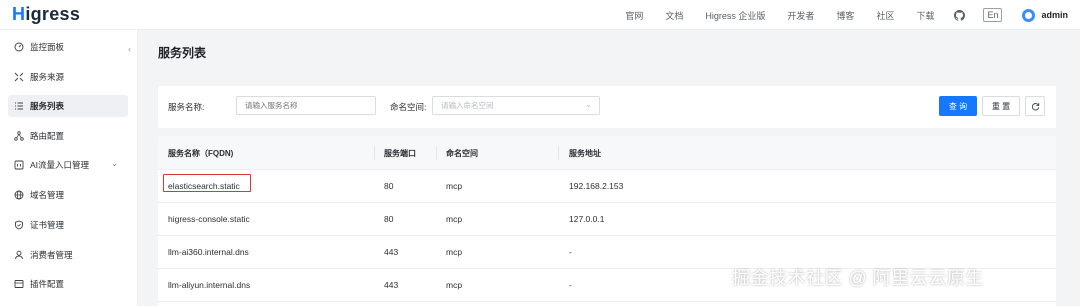 This screenshot has height=306, width=1080. Describe the element at coordinates (68, 77) in the screenshot. I see `sidebar-item-service-source: 服务来源` at that location.